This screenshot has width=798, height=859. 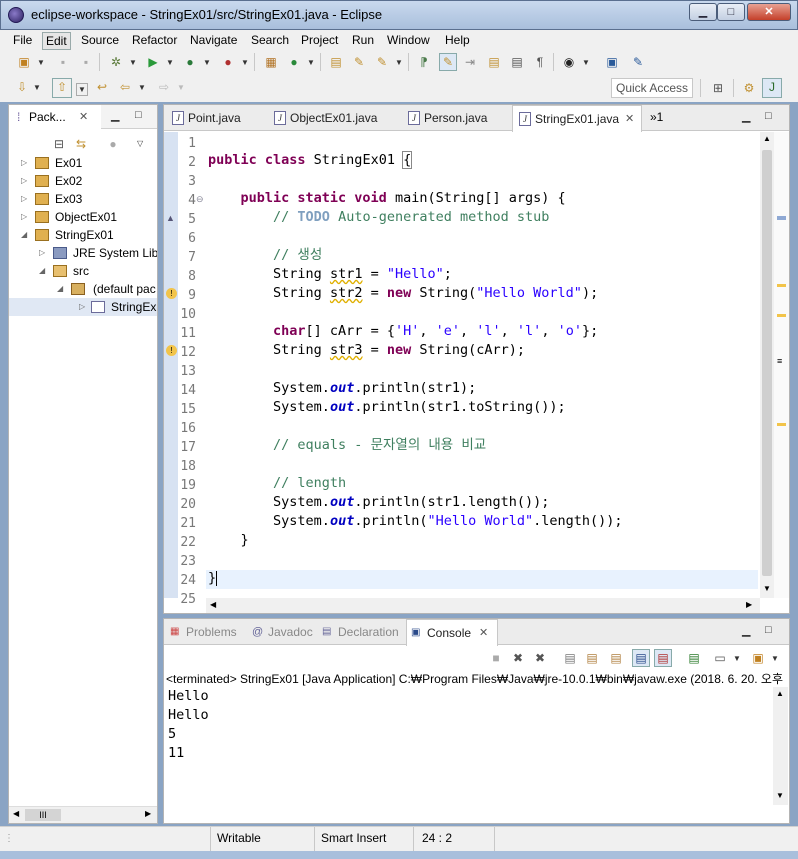 I want to click on menu-run: Run, so click(x=363, y=40).